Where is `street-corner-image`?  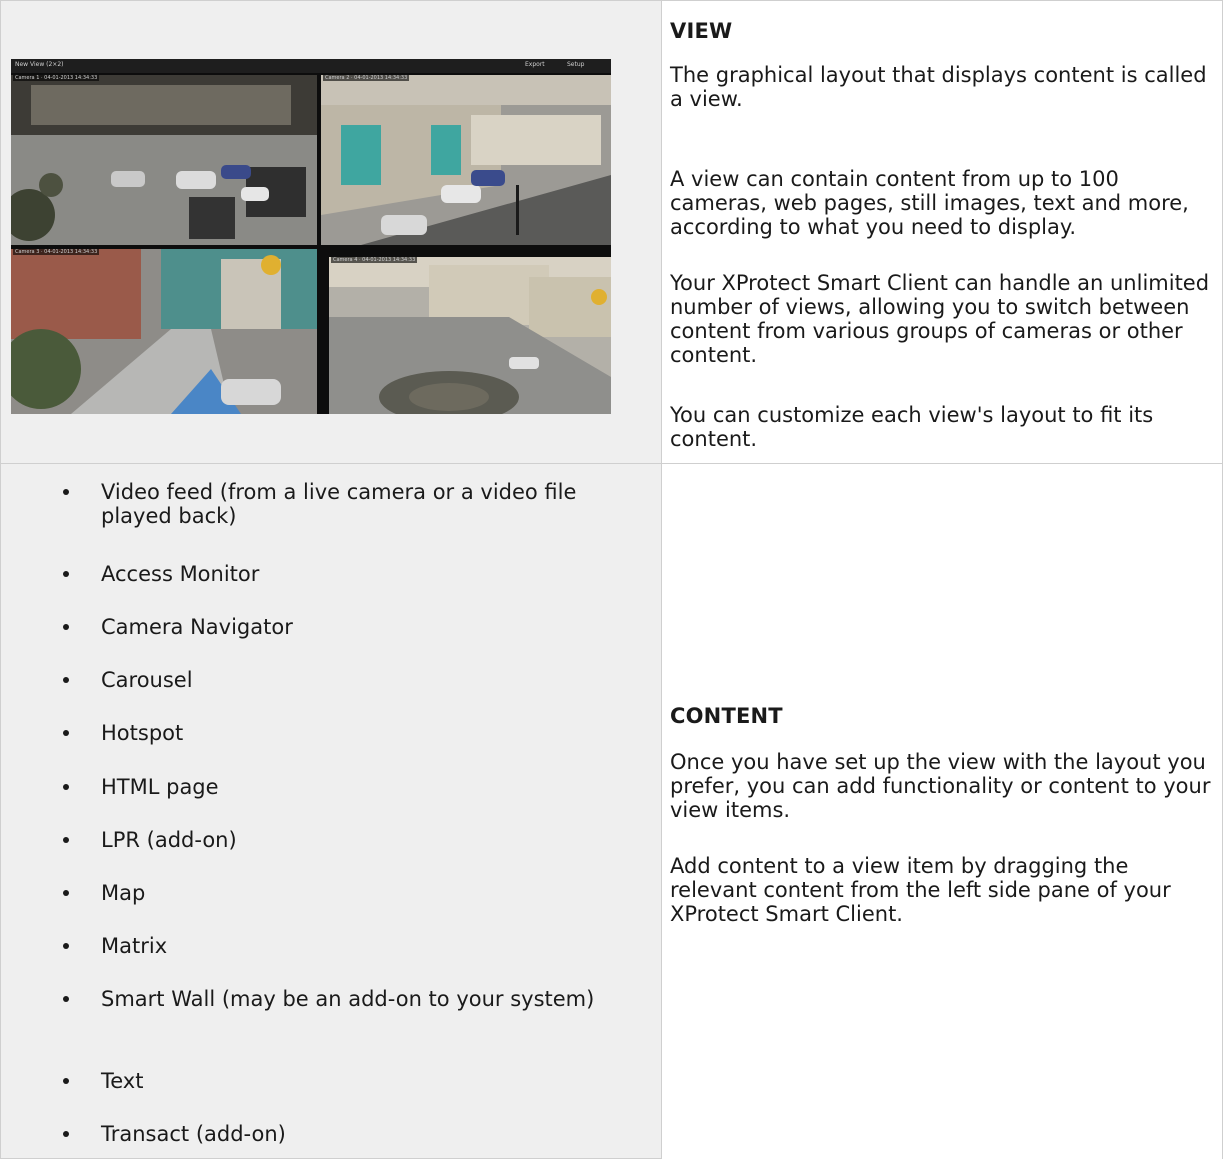
street-corner-image is located at coordinates (164, 331).